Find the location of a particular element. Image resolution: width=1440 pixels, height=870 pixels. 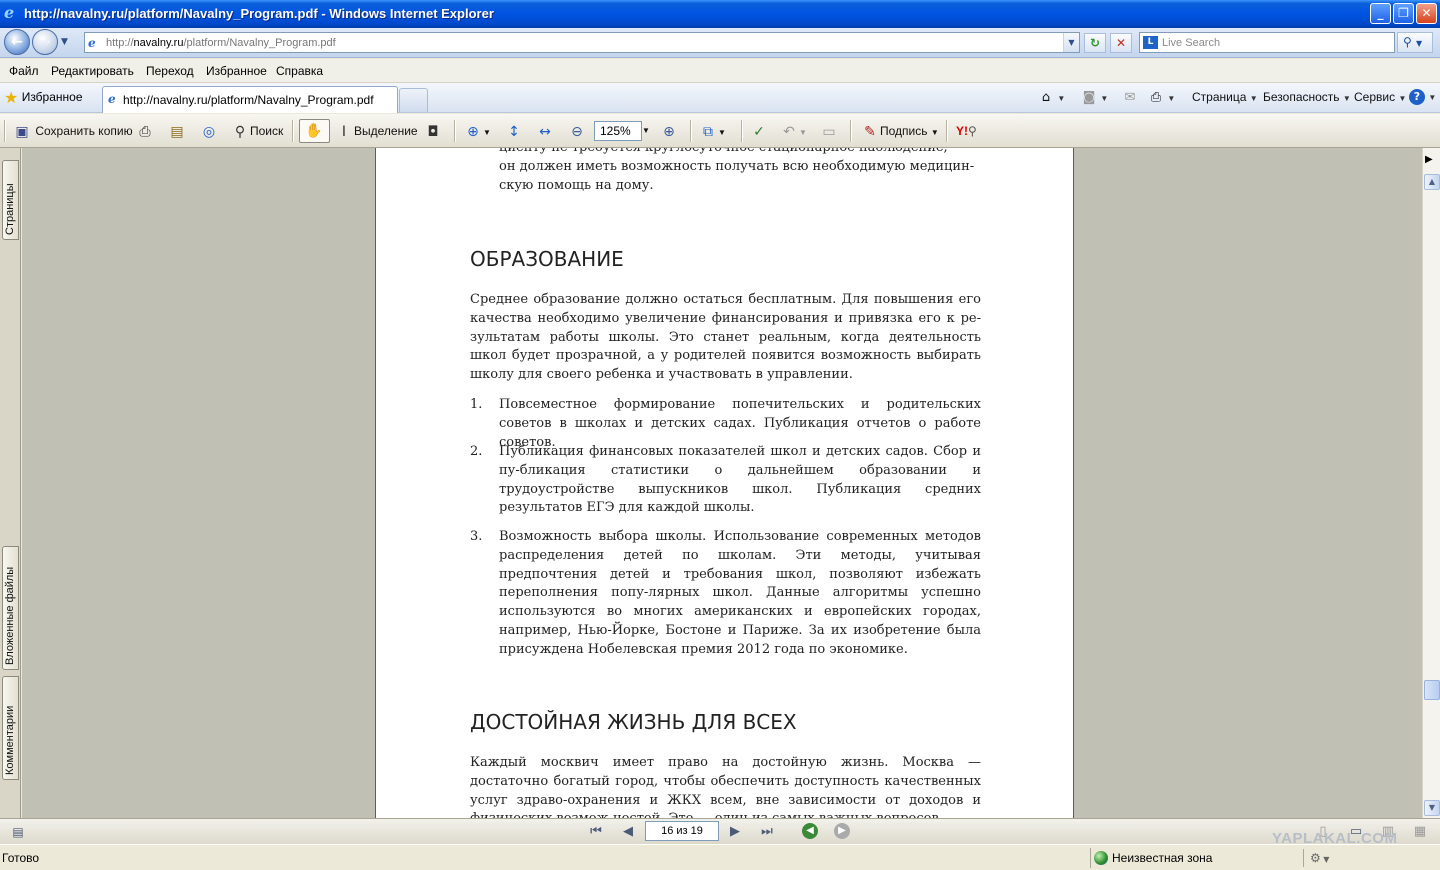

zoom-dropdown-icon: ▼ is located at coordinates (646, 131).